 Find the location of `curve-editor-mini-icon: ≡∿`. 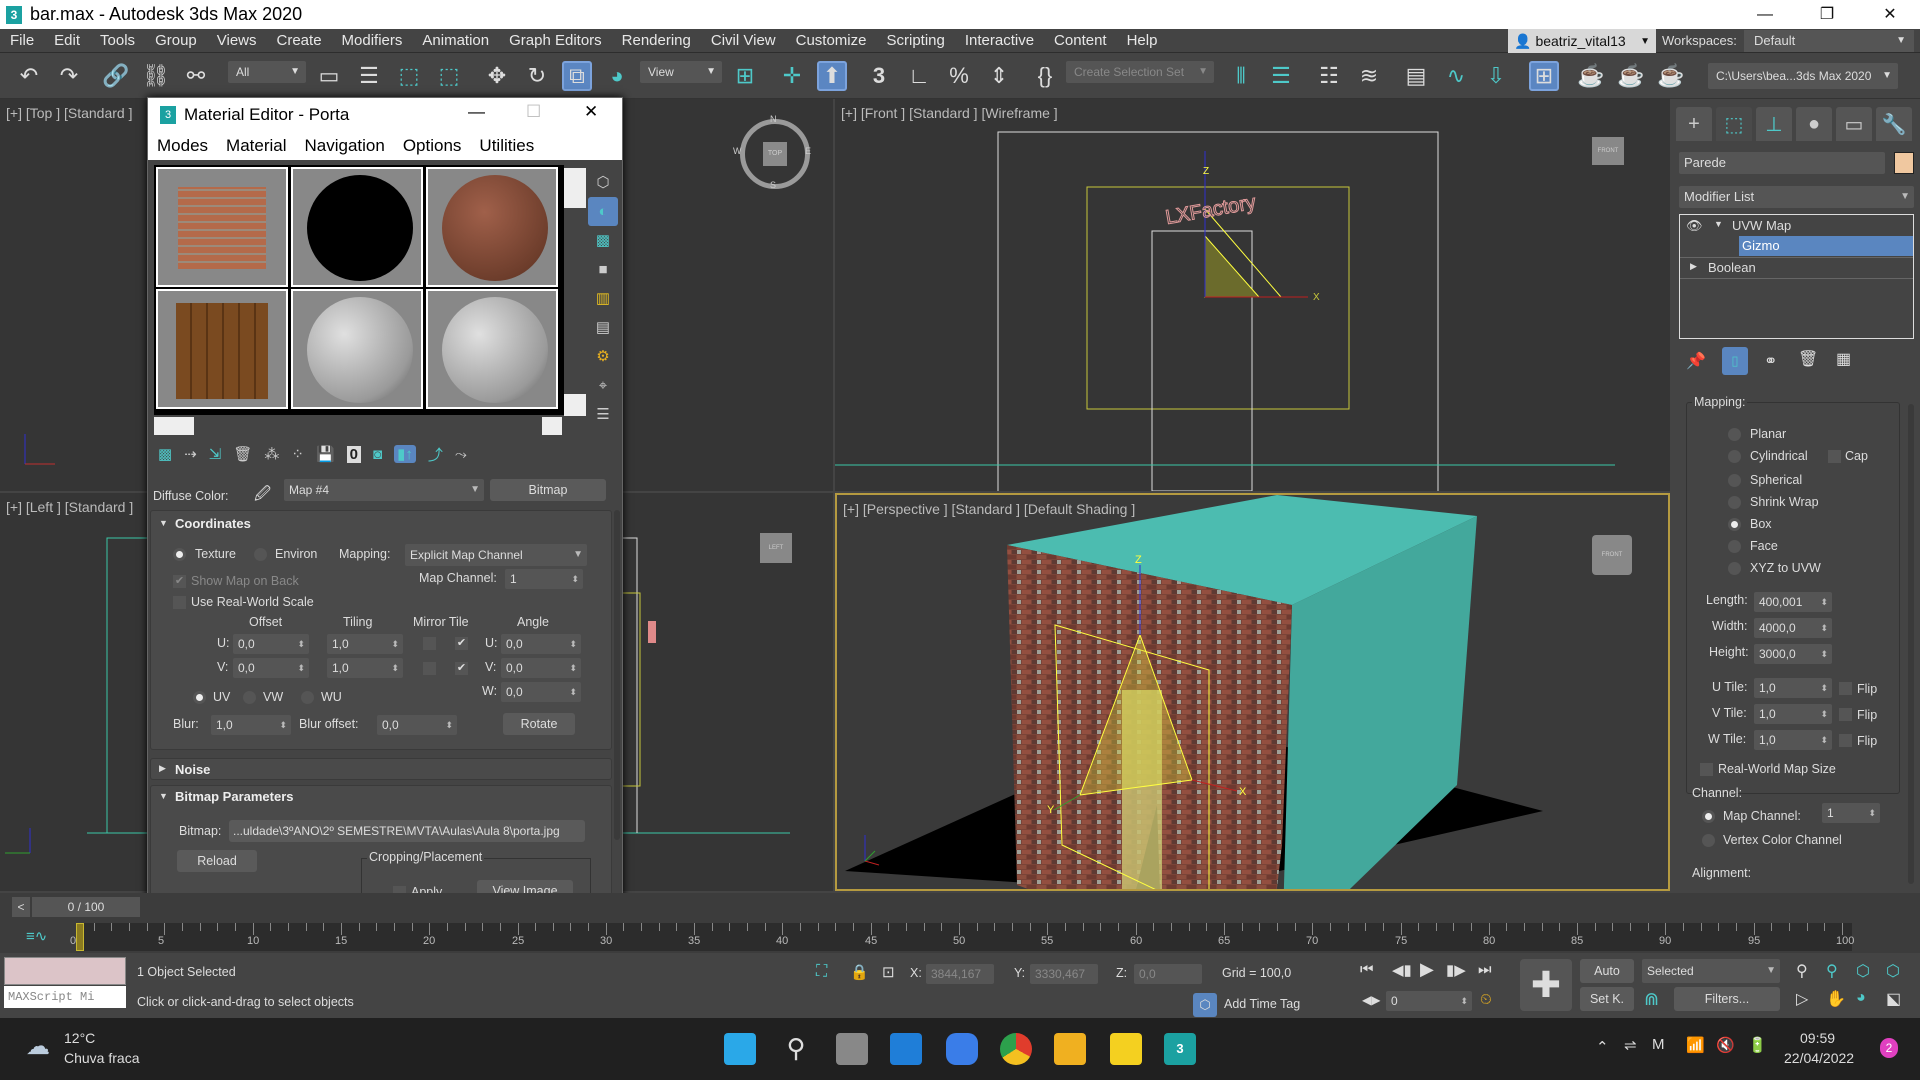

curve-editor-mini-icon: ≡∿ is located at coordinates (36, 936).